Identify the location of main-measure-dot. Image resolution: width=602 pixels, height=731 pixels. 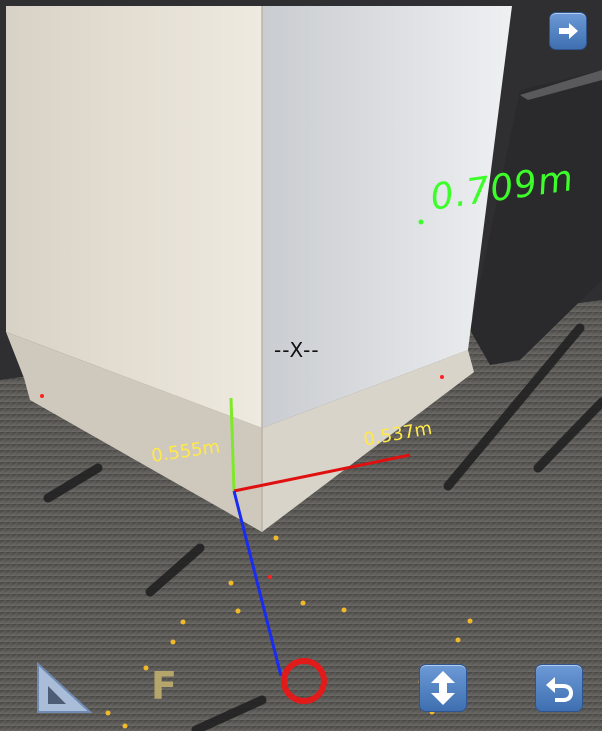
(421, 222).